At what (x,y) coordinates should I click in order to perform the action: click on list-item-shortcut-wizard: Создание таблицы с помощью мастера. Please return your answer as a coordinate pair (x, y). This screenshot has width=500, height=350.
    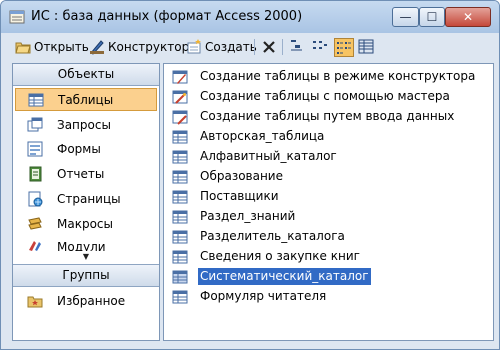
    Looking at the image, I should click on (312, 96).